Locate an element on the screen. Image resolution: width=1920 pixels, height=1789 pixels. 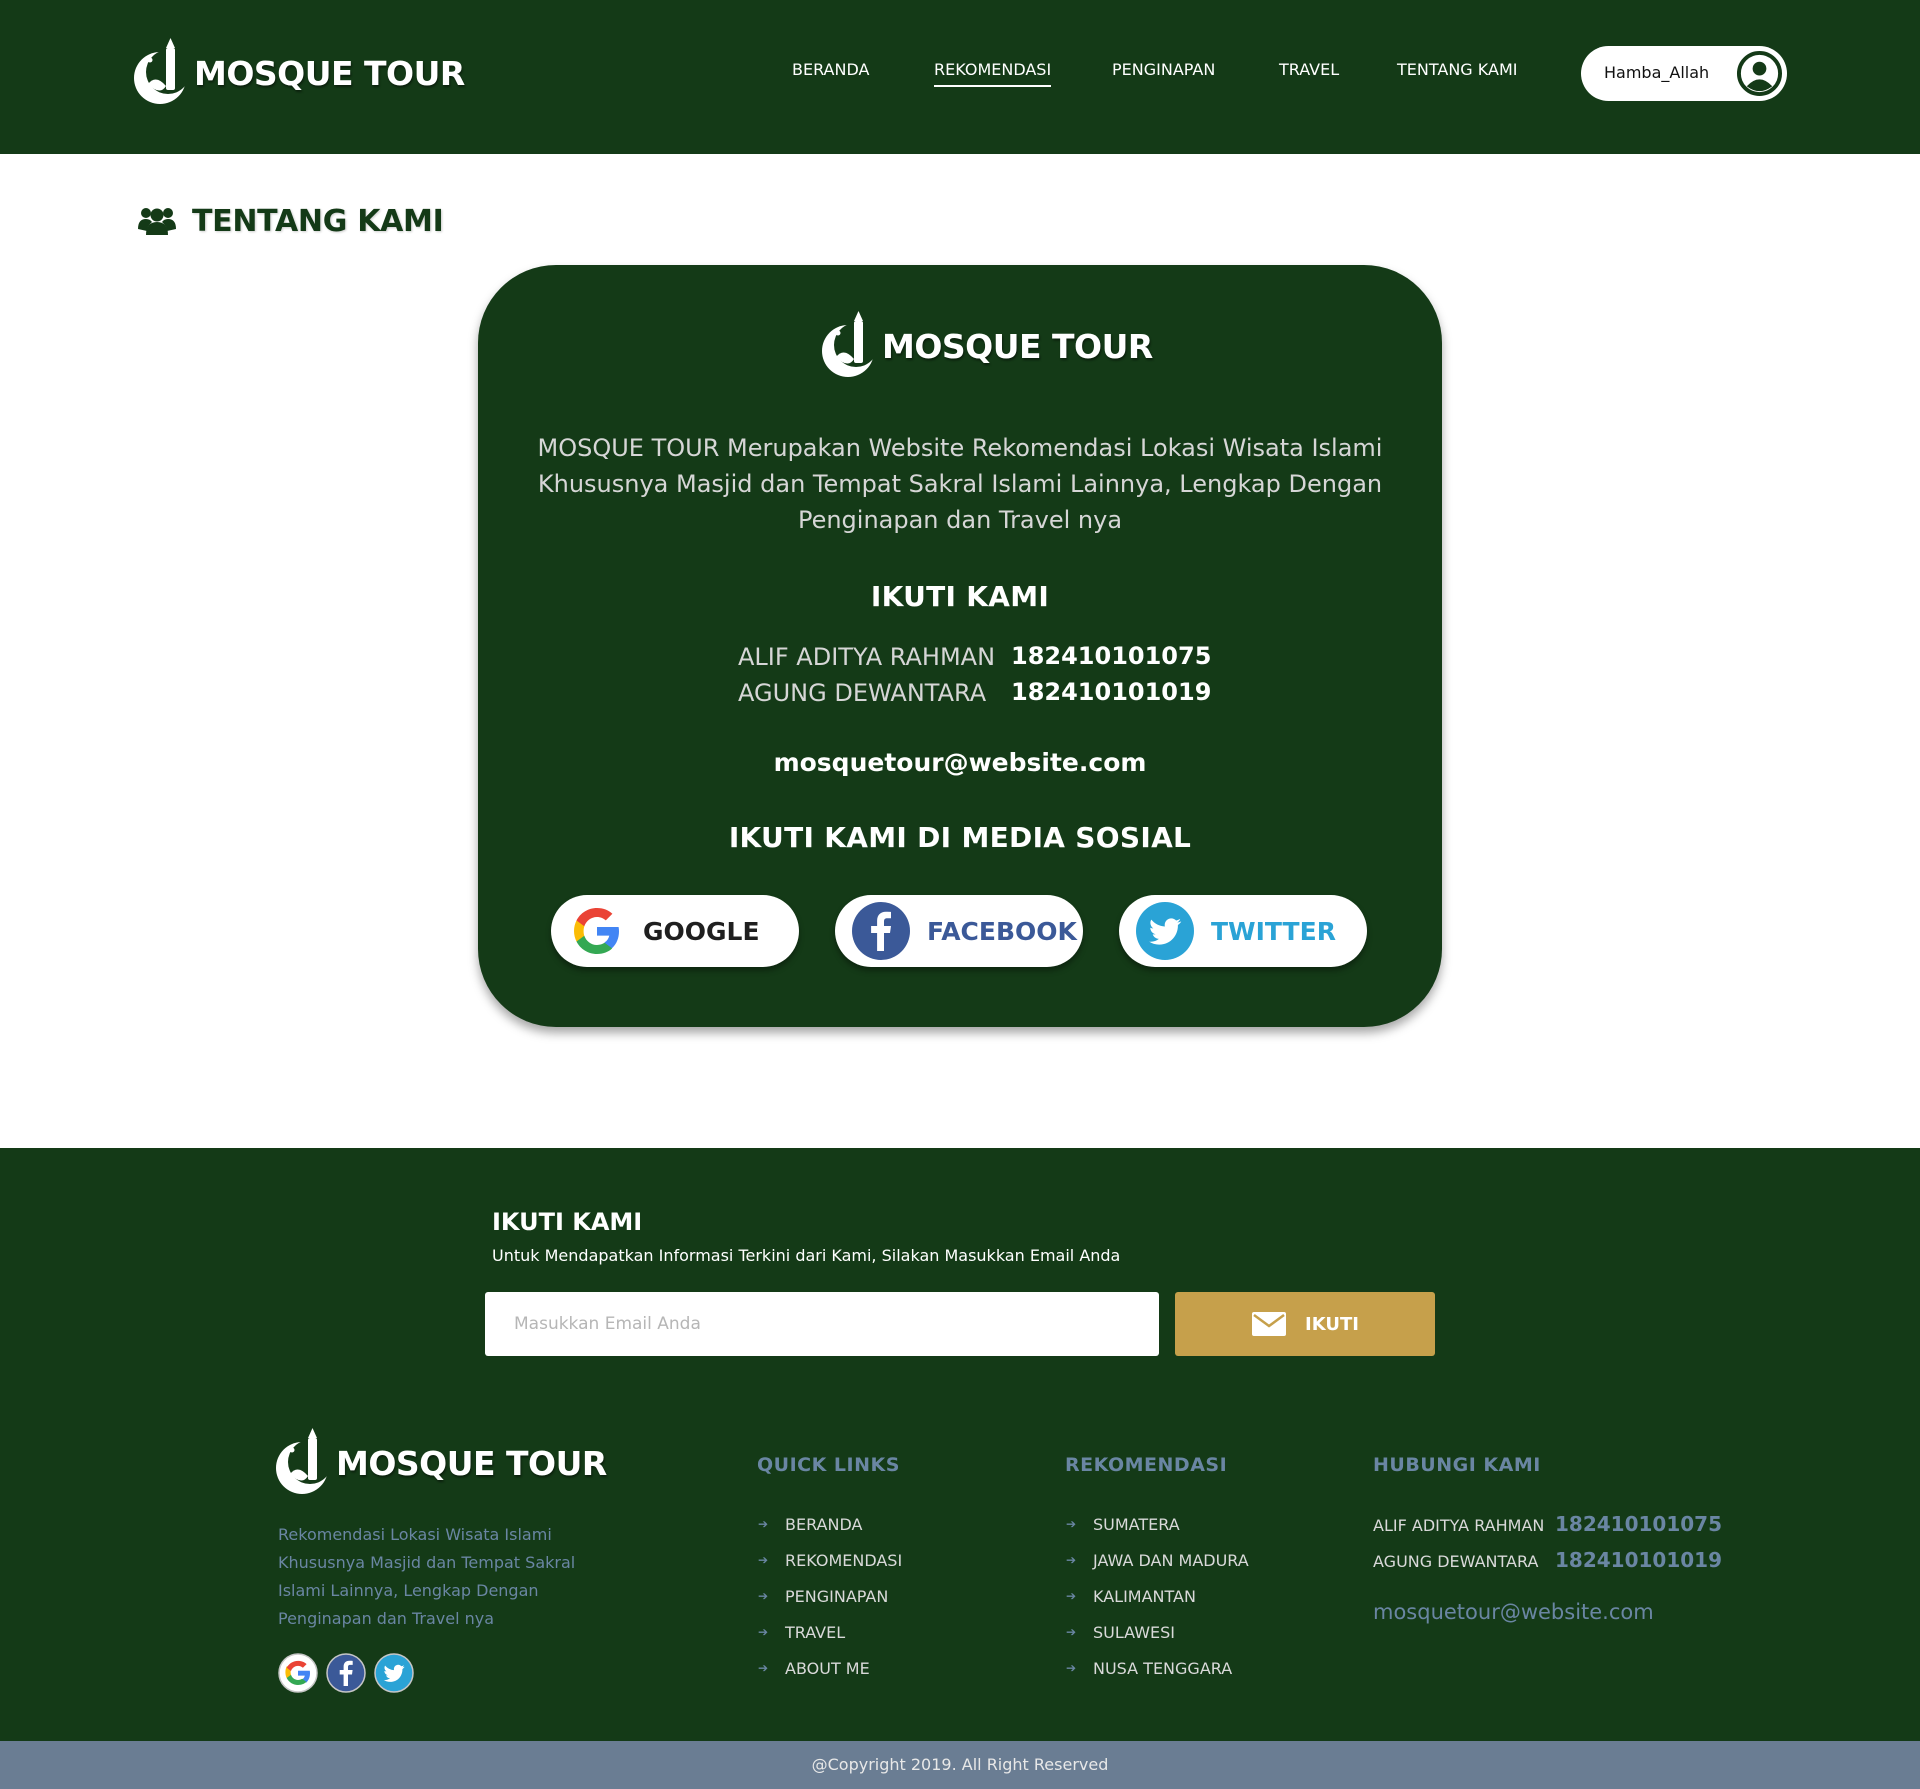
contact-name: AGUNG DEWANTARA is located at coordinates (862, 693).